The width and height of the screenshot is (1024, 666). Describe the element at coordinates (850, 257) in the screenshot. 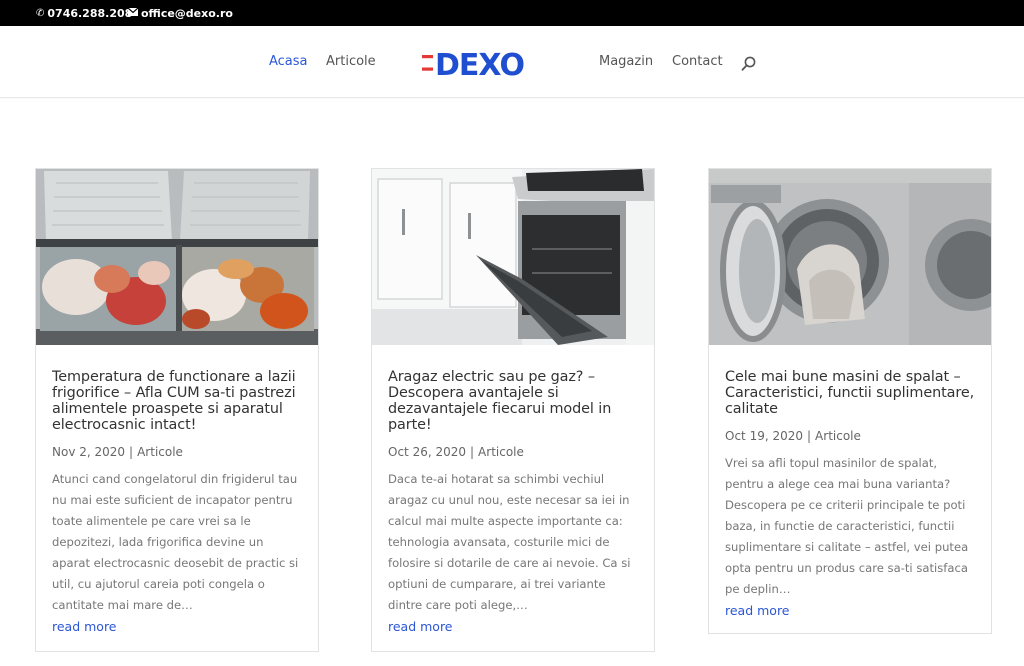

I see `washing-machine-photo` at that location.